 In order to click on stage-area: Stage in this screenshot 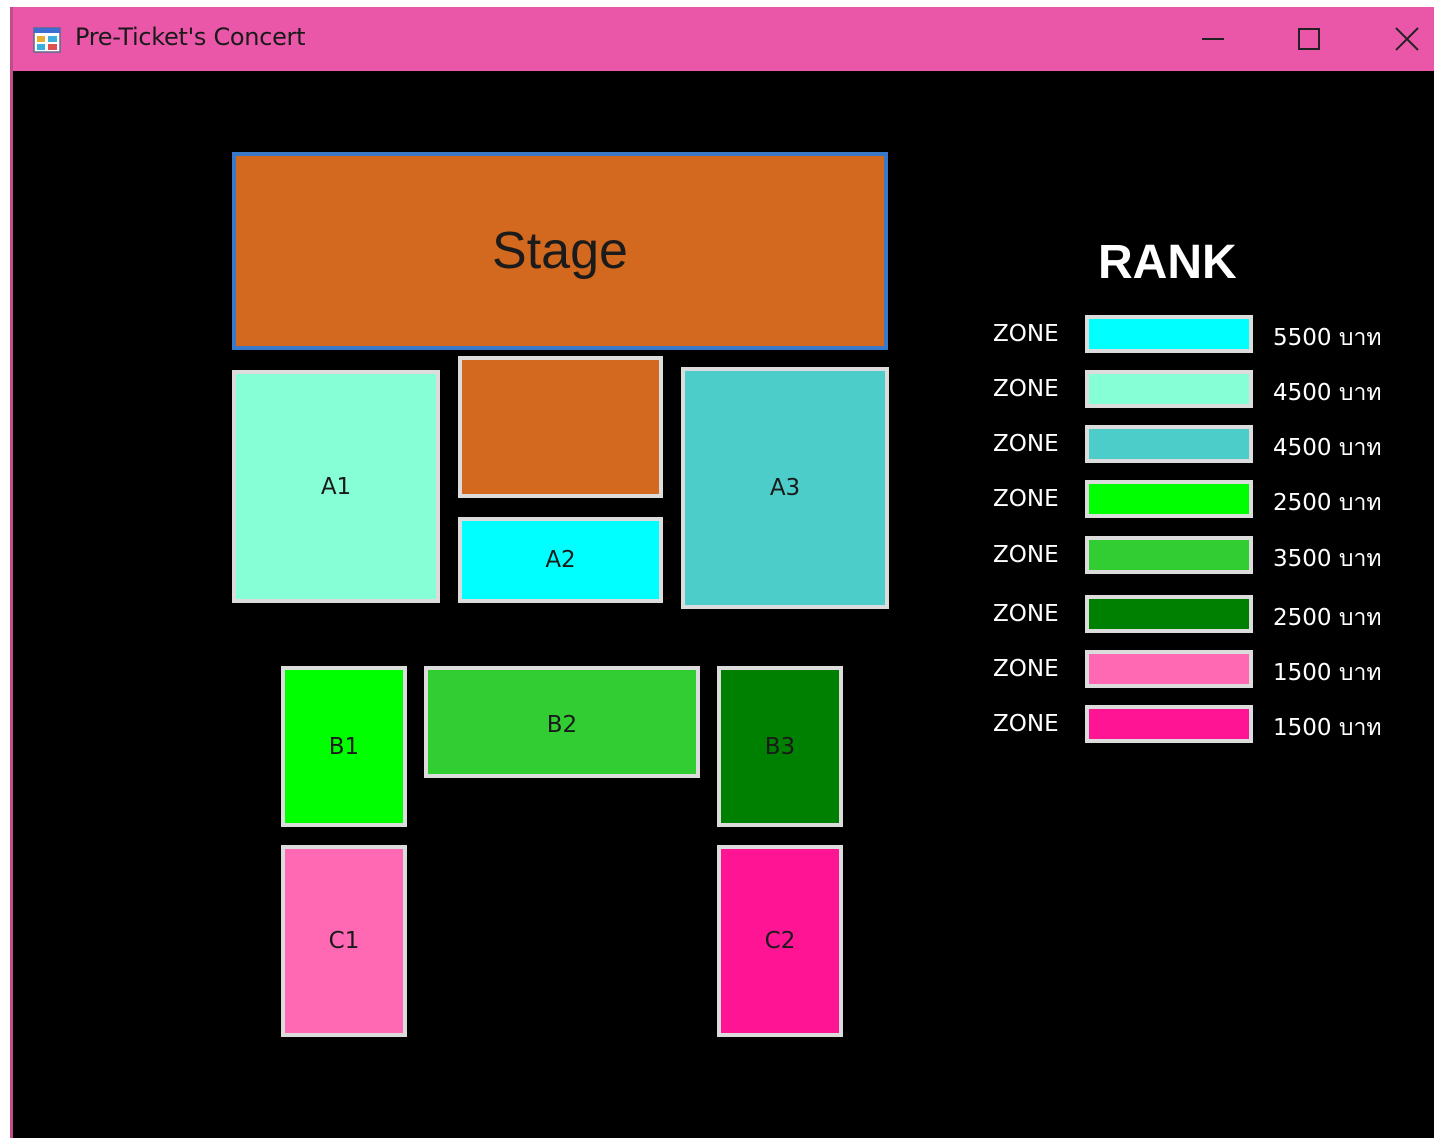, I will do `click(560, 251)`.